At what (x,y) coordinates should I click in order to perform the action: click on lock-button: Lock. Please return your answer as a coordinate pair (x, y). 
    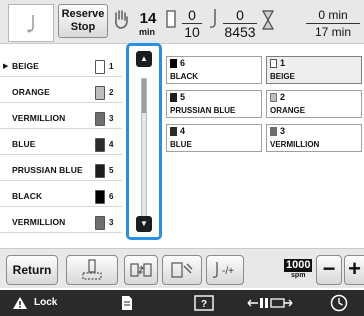
    Looking at the image, I should click on (37, 303).